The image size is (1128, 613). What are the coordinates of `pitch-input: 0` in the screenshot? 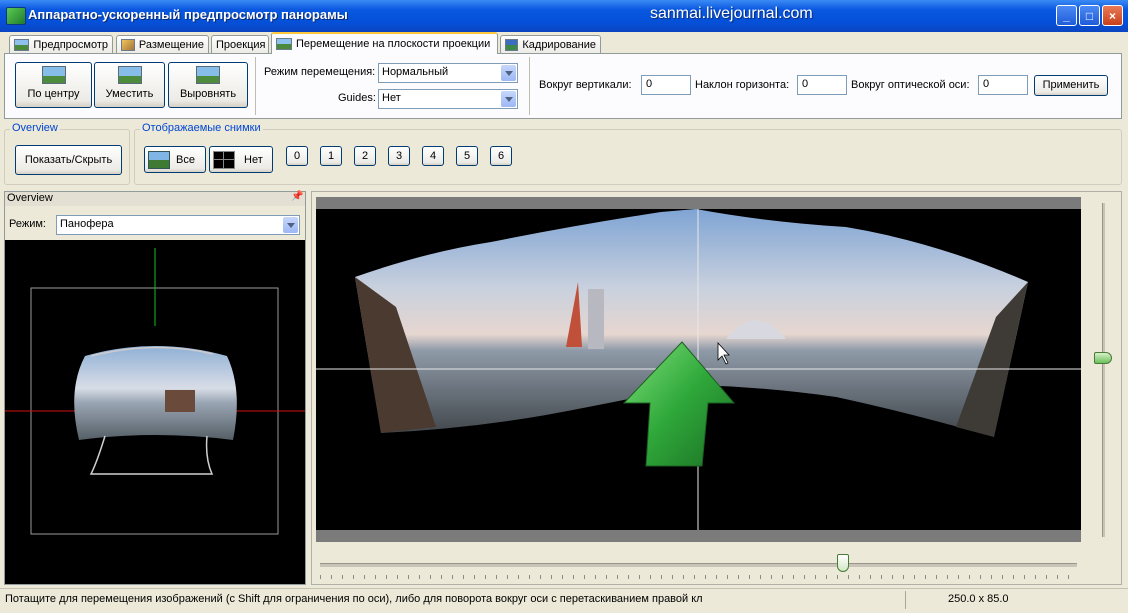 It's located at (822, 85).